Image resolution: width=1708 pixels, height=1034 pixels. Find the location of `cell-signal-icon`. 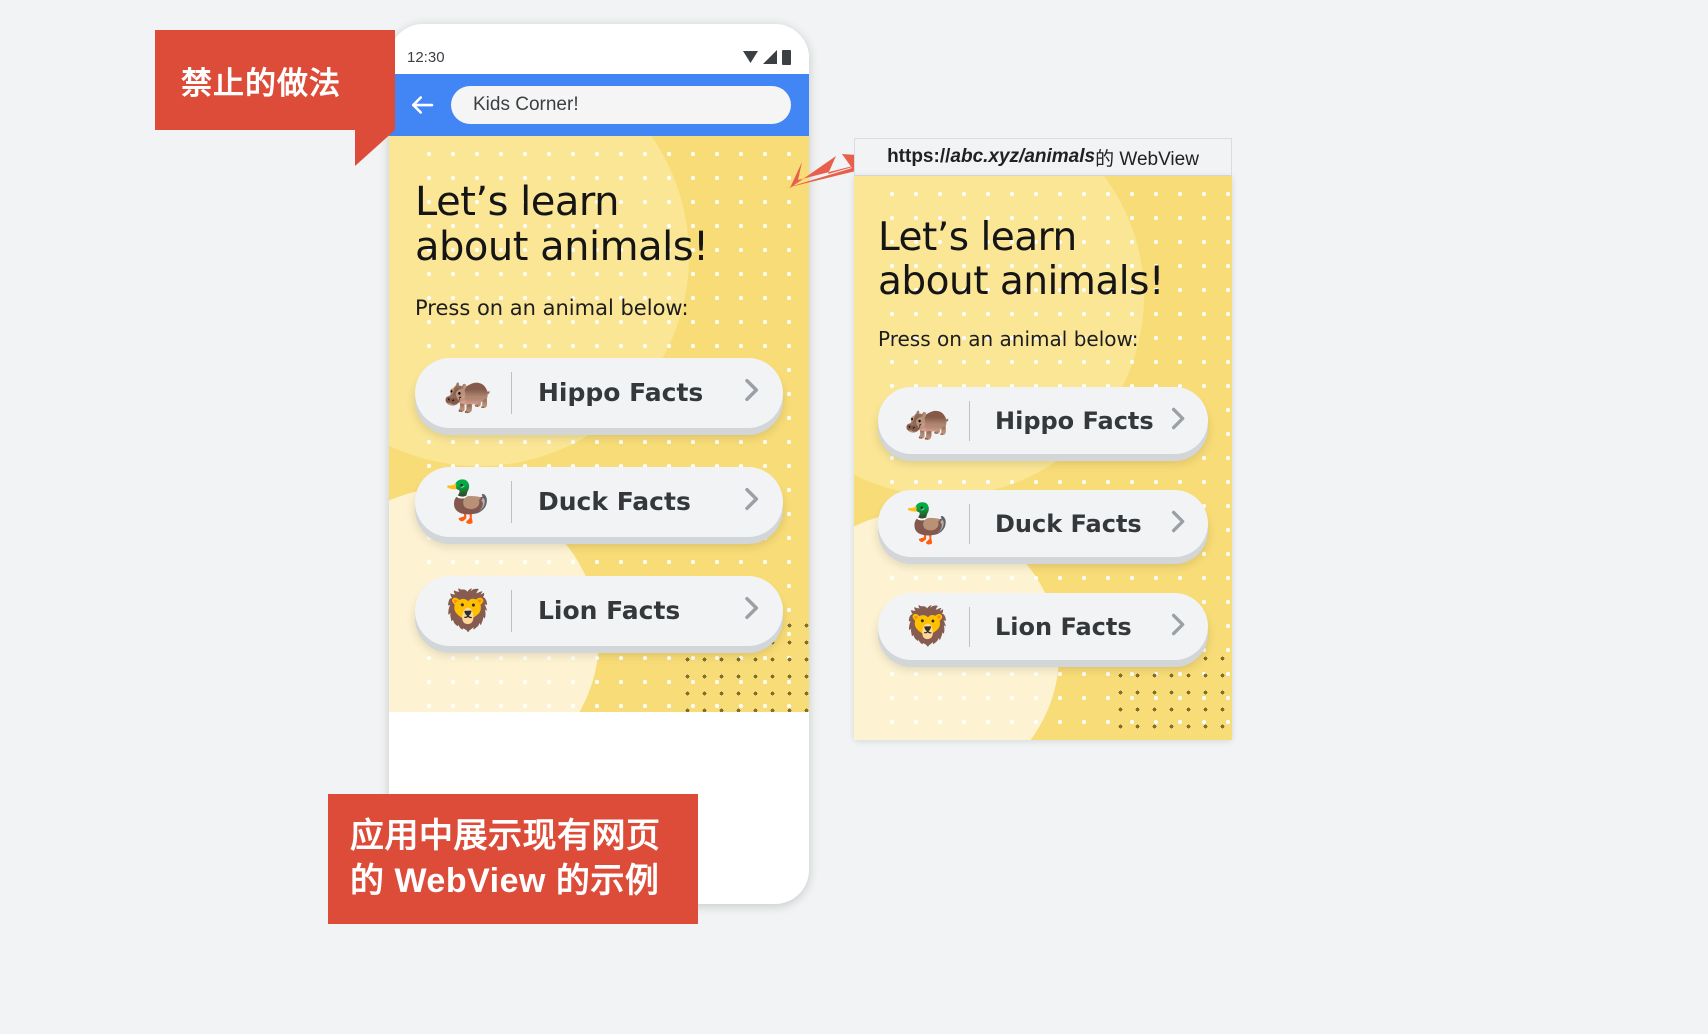

cell-signal-icon is located at coordinates (770, 57).